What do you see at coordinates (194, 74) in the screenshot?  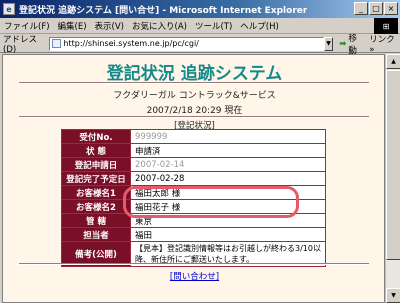 I see `page-title: 登記状況 追跡システム` at bounding box center [194, 74].